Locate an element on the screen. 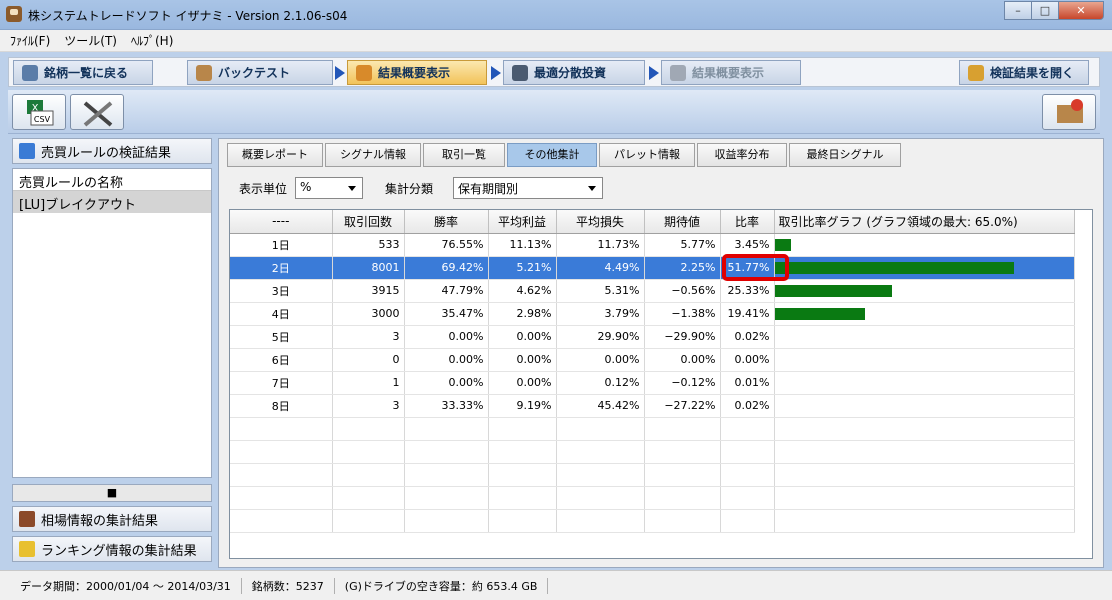 This screenshot has height=600, width=1112. rule-results-header: 売買ルールの検証結果 is located at coordinates (112, 151).